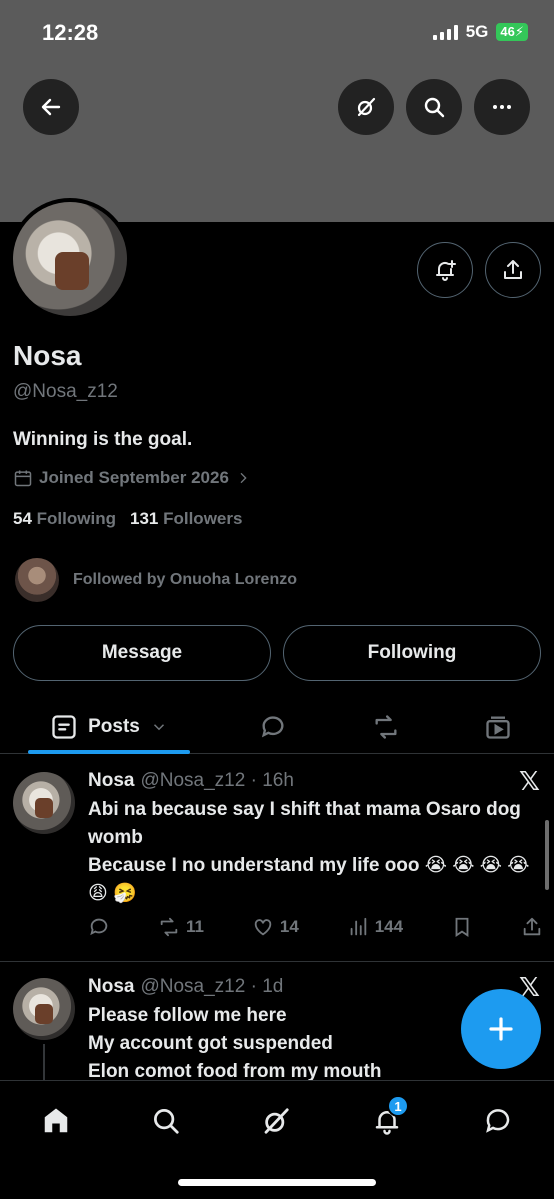 The image size is (554, 1199). I want to click on bookmark-button, so click(462, 927).